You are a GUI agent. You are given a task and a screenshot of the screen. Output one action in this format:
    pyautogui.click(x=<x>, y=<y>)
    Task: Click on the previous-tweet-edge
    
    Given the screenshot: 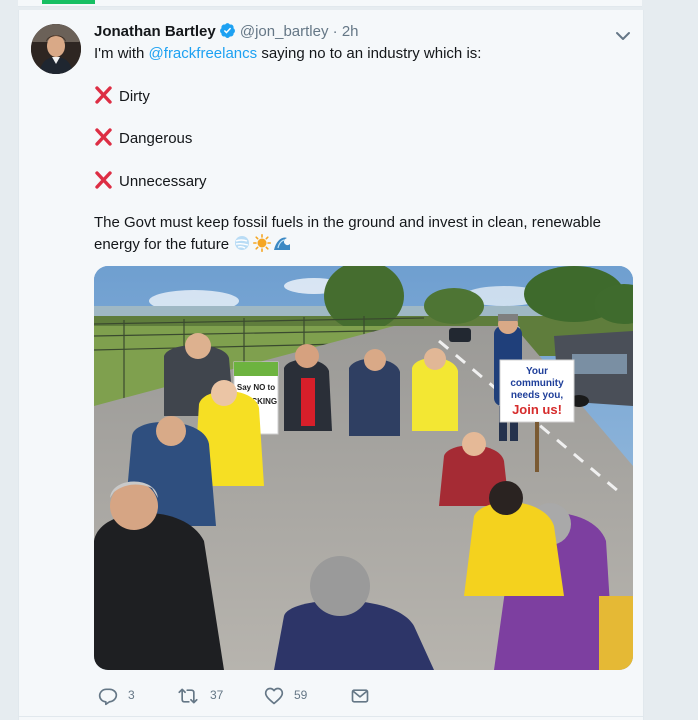 What is the action you would take?
    pyautogui.click(x=330, y=3)
    